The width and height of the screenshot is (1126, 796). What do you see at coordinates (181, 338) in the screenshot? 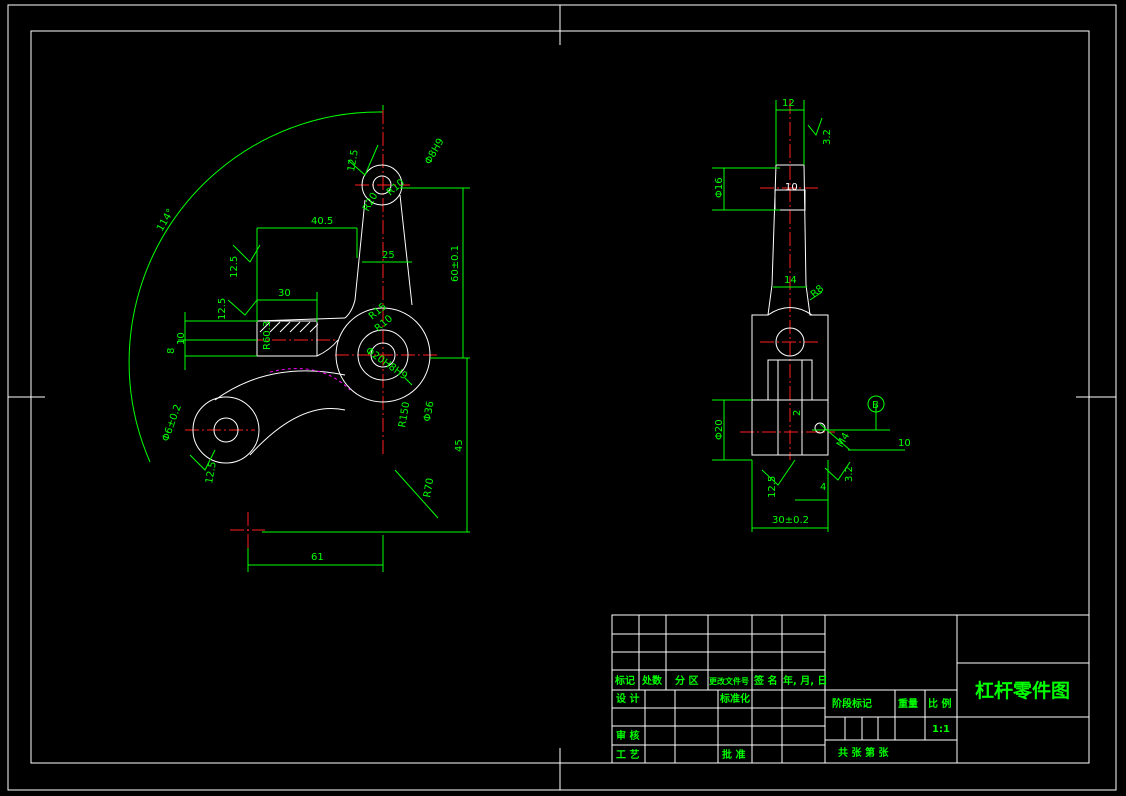
I see `dim-10: 10` at bounding box center [181, 338].